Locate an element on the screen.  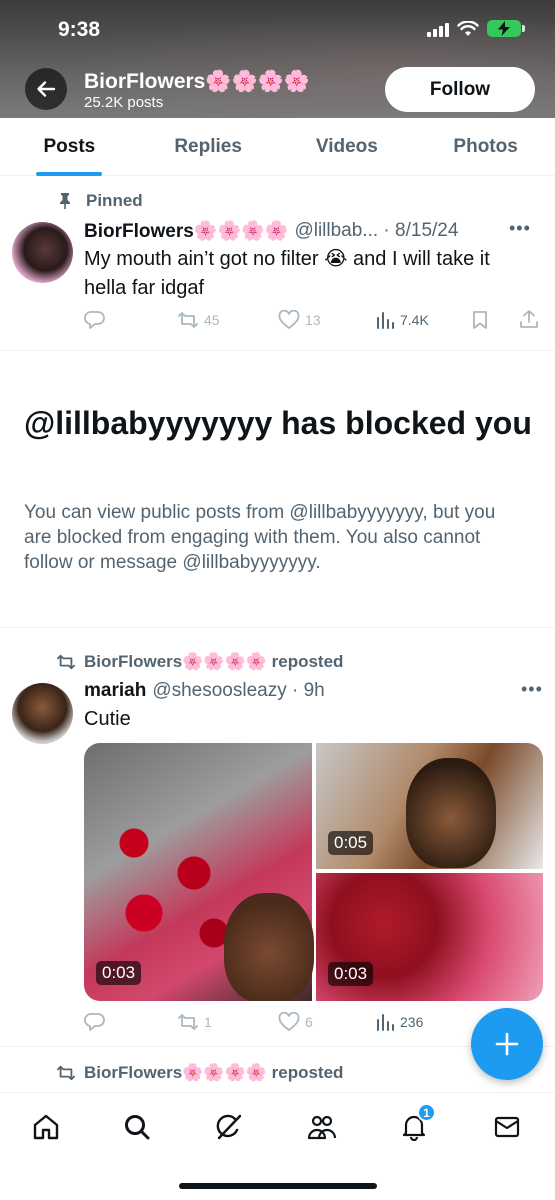
post-text: Cutie is located at coordinates (107, 719).